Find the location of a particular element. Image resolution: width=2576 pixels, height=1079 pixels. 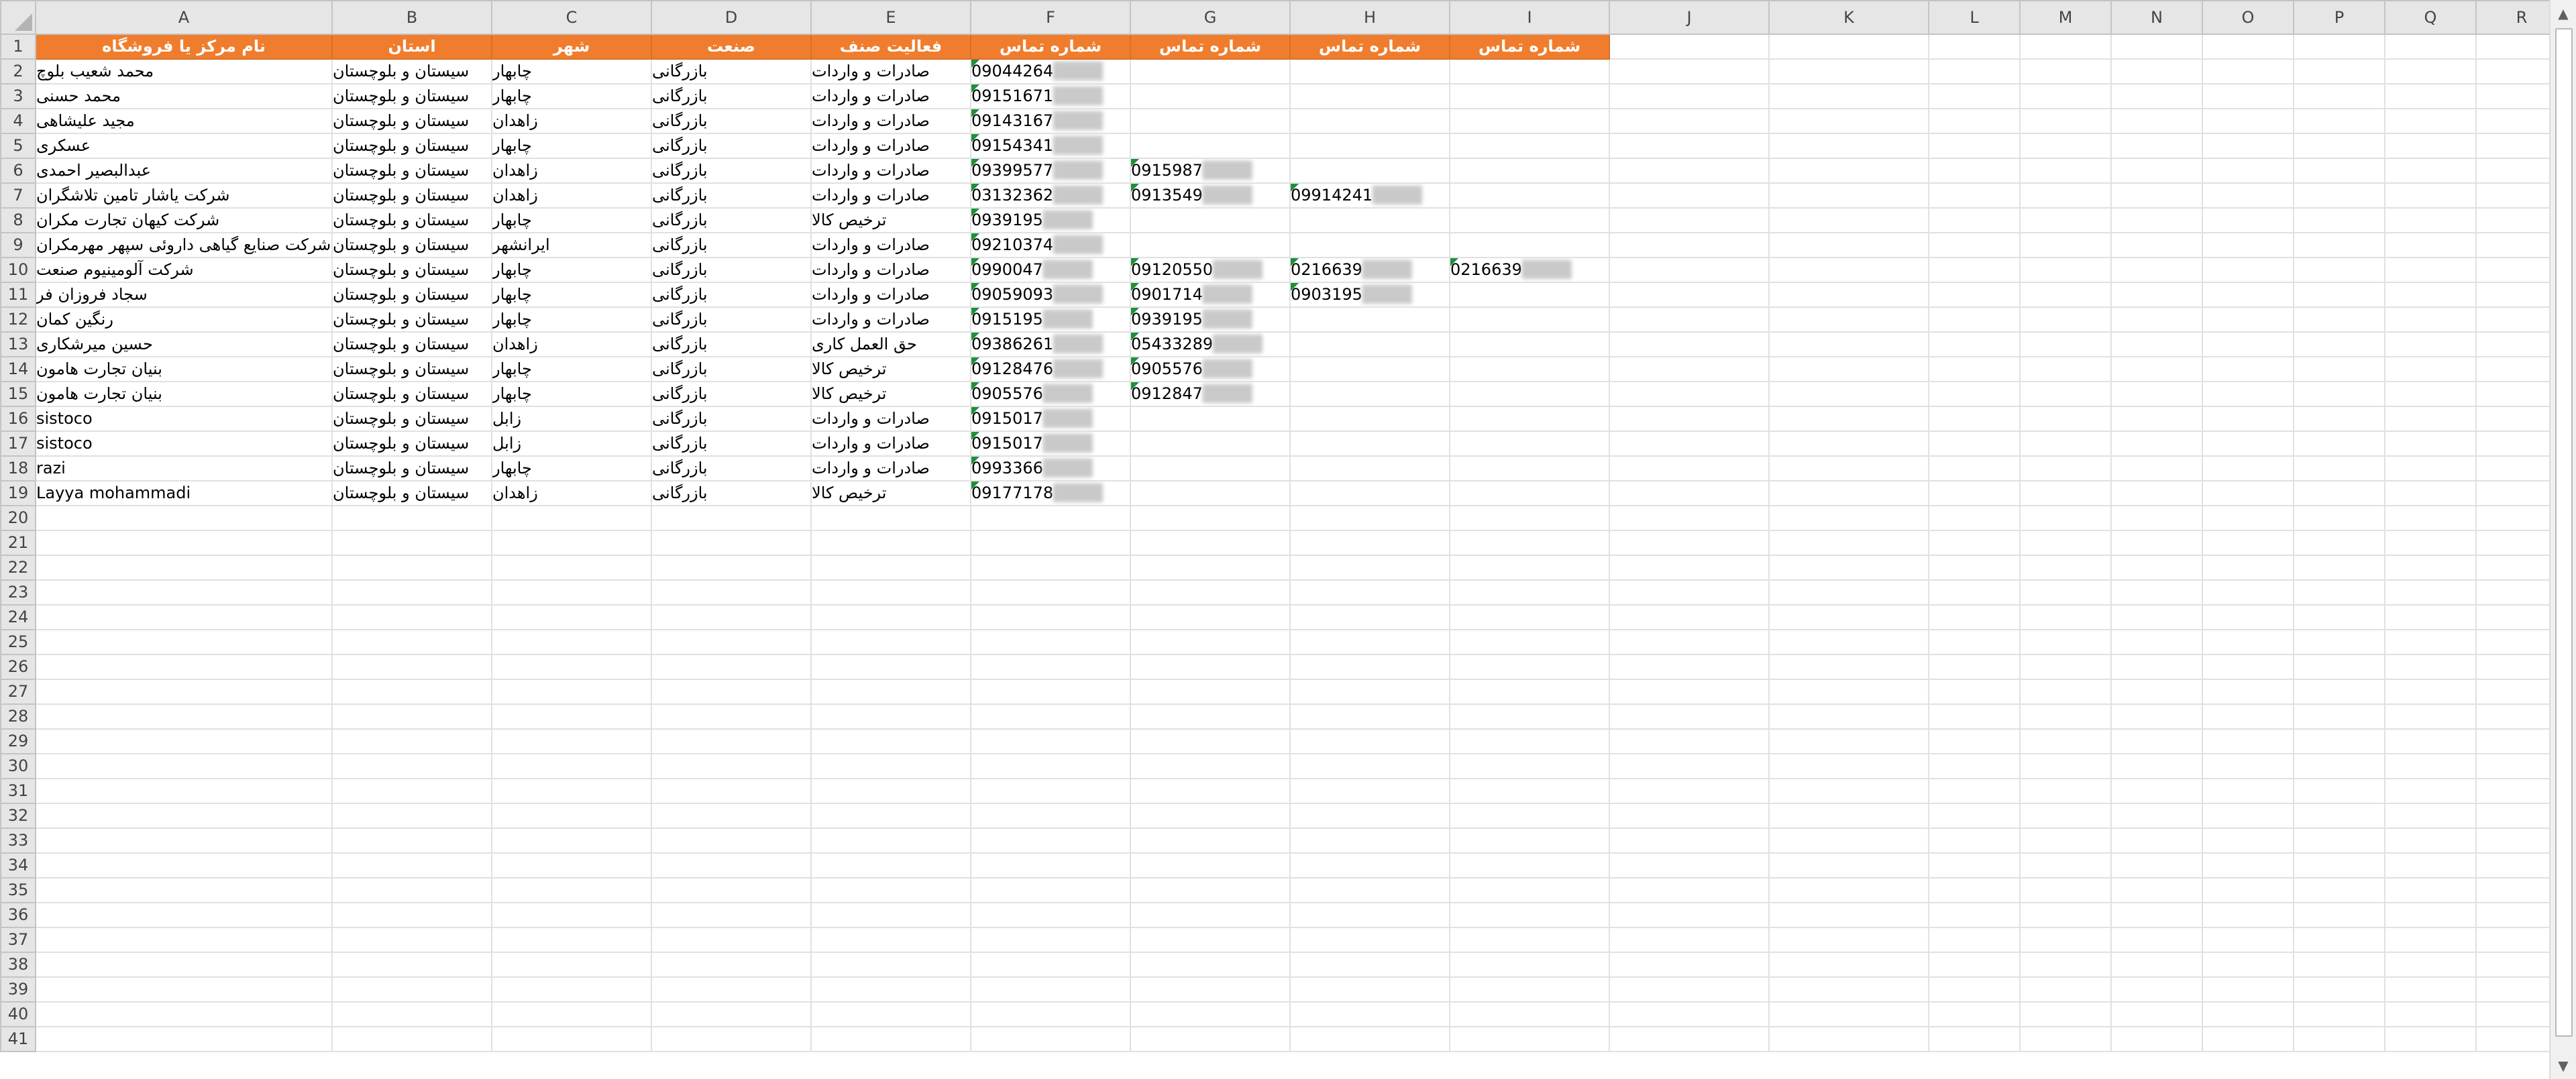

cell-l2 is located at coordinates (1974, 71).